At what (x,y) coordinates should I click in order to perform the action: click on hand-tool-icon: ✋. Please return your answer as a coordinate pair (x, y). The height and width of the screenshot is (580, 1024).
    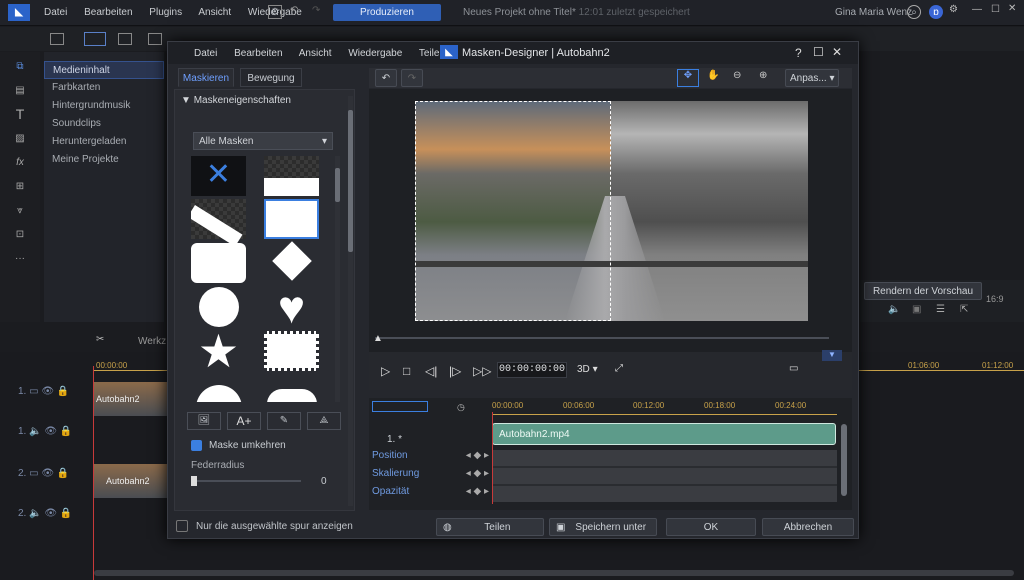
    Looking at the image, I should click on (713, 75).